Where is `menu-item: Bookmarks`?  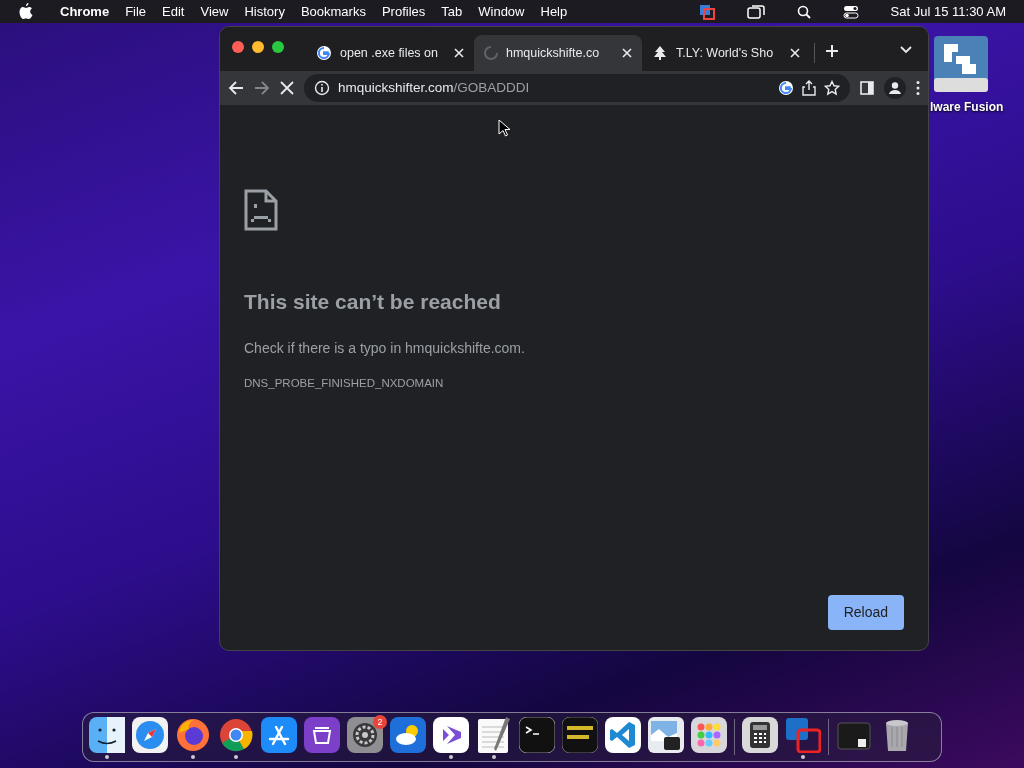 menu-item: Bookmarks is located at coordinates (333, 11).